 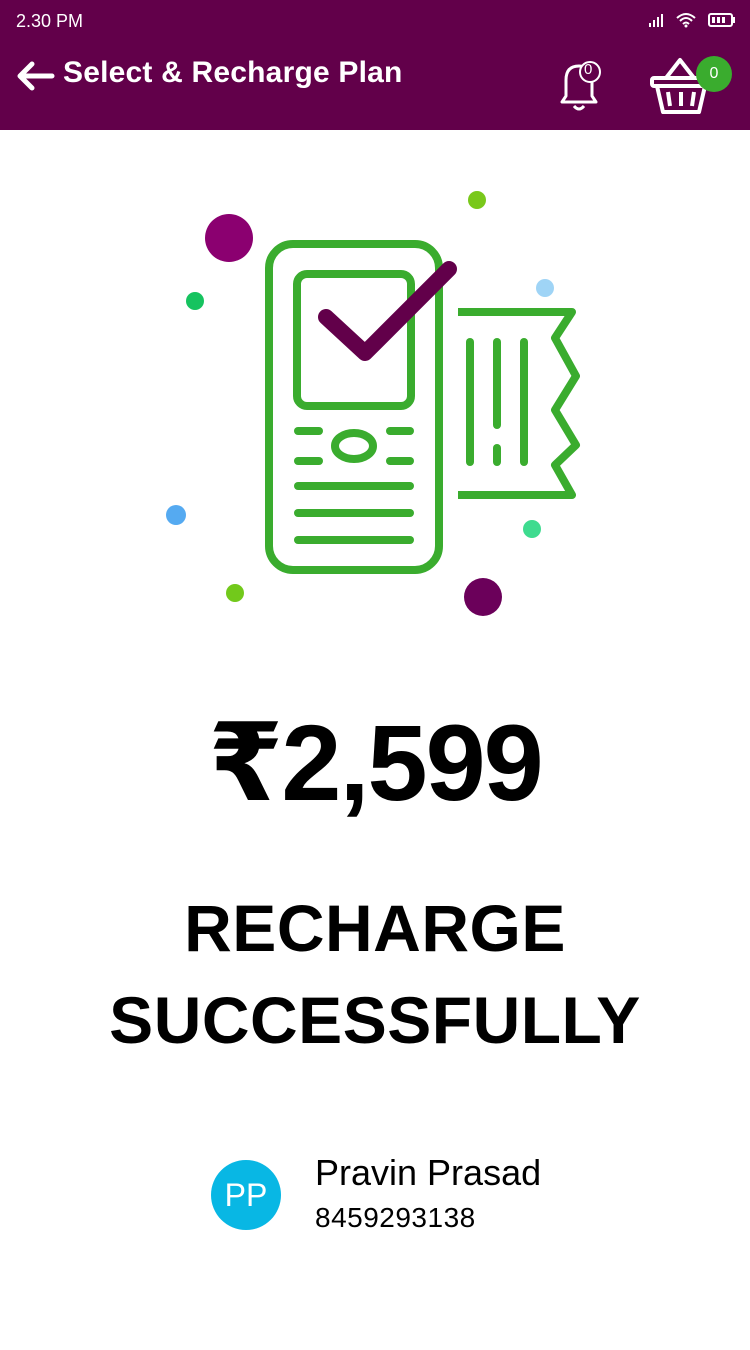 I want to click on phone-icon, so click(x=354, y=407).